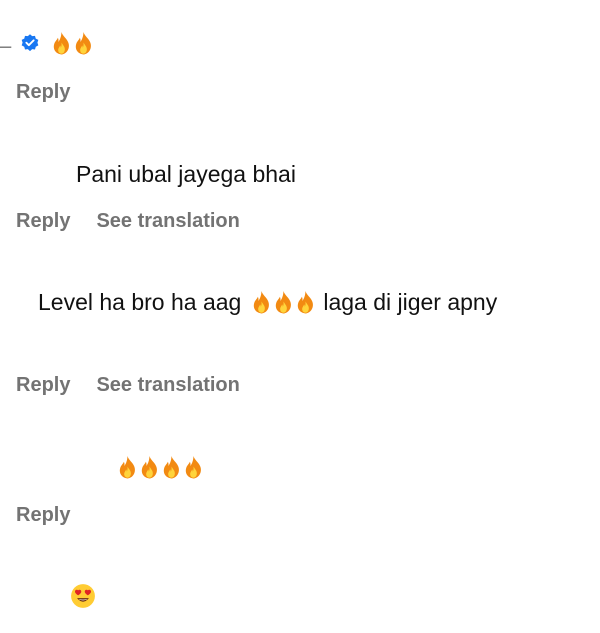  I want to click on comment-text-part: Level ha bro ha aag, so click(140, 302).